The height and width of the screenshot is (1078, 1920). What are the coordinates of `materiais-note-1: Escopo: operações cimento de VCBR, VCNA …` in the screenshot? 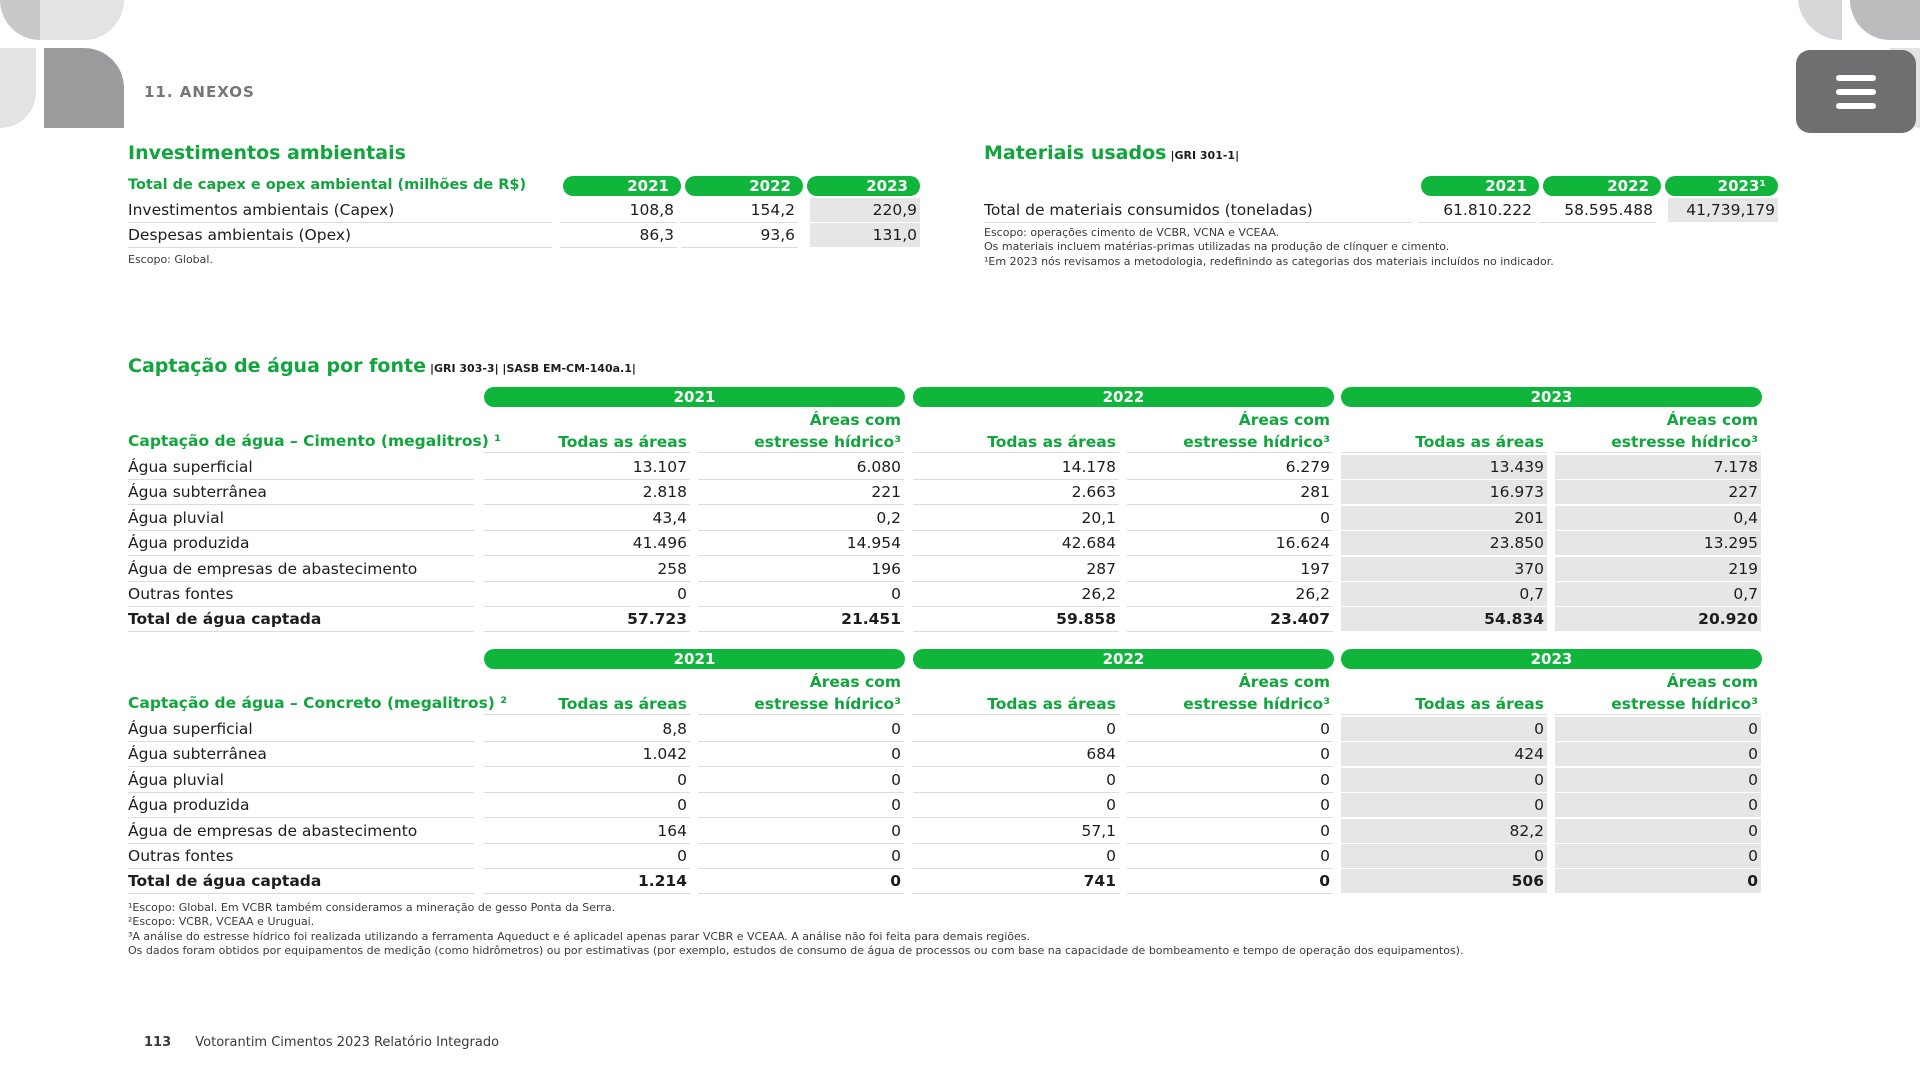 It's located at (1132, 232).